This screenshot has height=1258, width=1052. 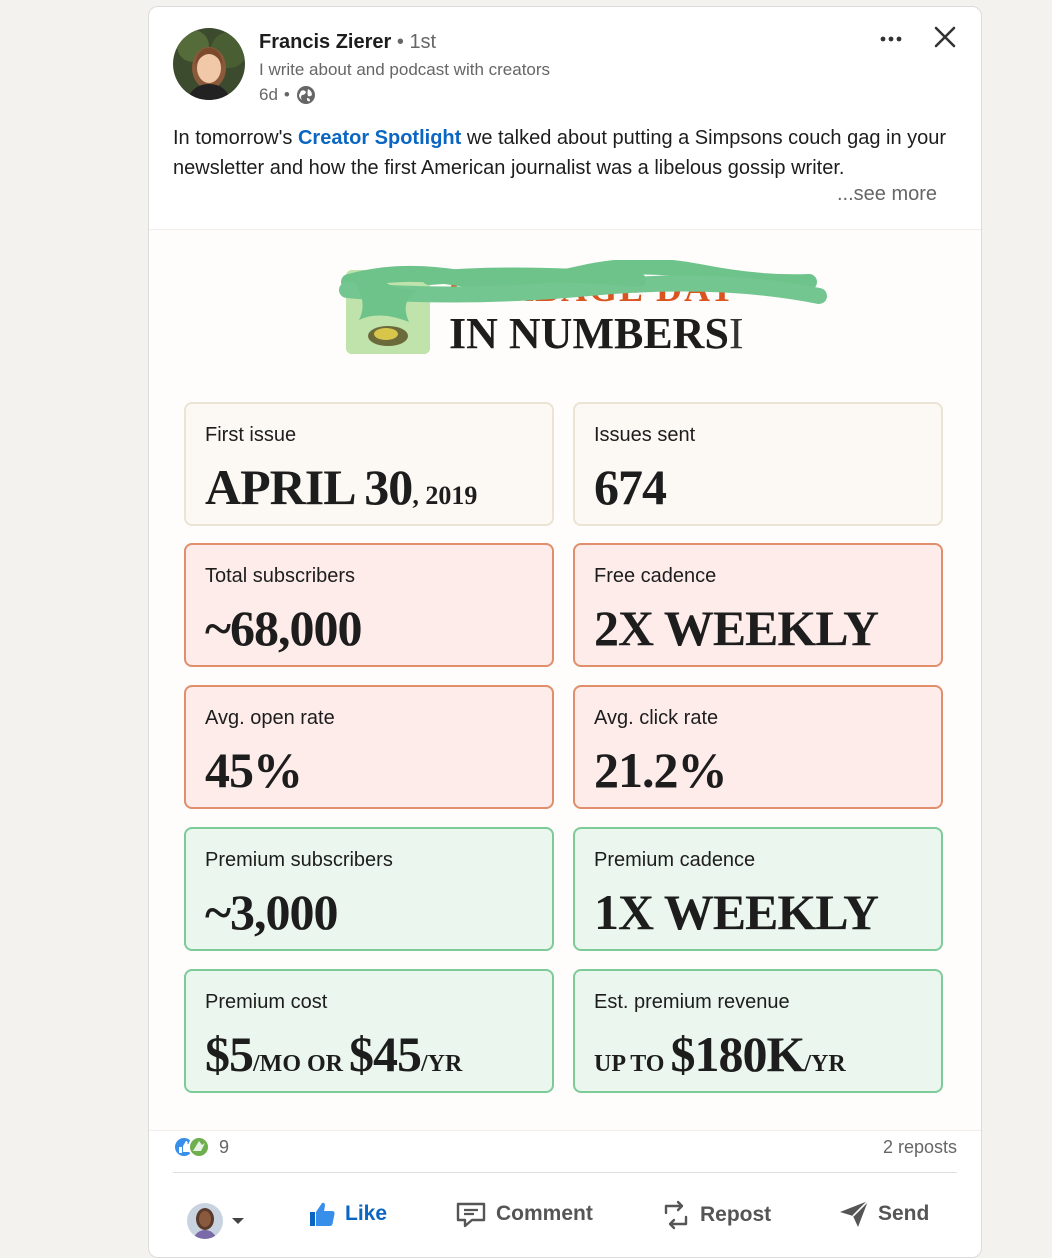 What do you see at coordinates (736, 1214) in the screenshot?
I see `repost-label: Repost` at bounding box center [736, 1214].